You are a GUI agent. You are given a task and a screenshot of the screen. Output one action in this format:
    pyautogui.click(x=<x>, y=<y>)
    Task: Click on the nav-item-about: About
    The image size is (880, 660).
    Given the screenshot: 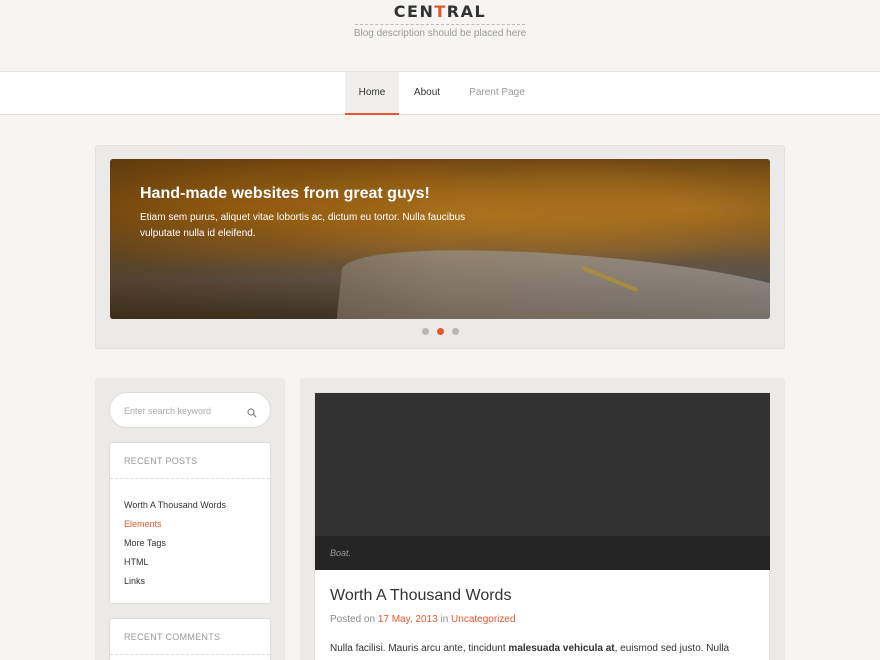 What is the action you would take?
    pyautogui.click(x=427, y=93)
    